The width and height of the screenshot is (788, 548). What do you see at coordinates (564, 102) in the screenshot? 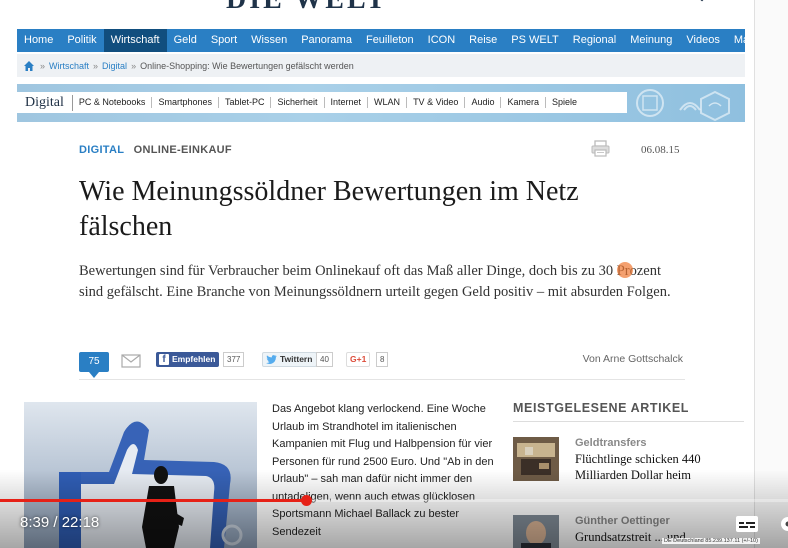
I see `section-subnav-item: Spiele` at bounding box center [564, 102].